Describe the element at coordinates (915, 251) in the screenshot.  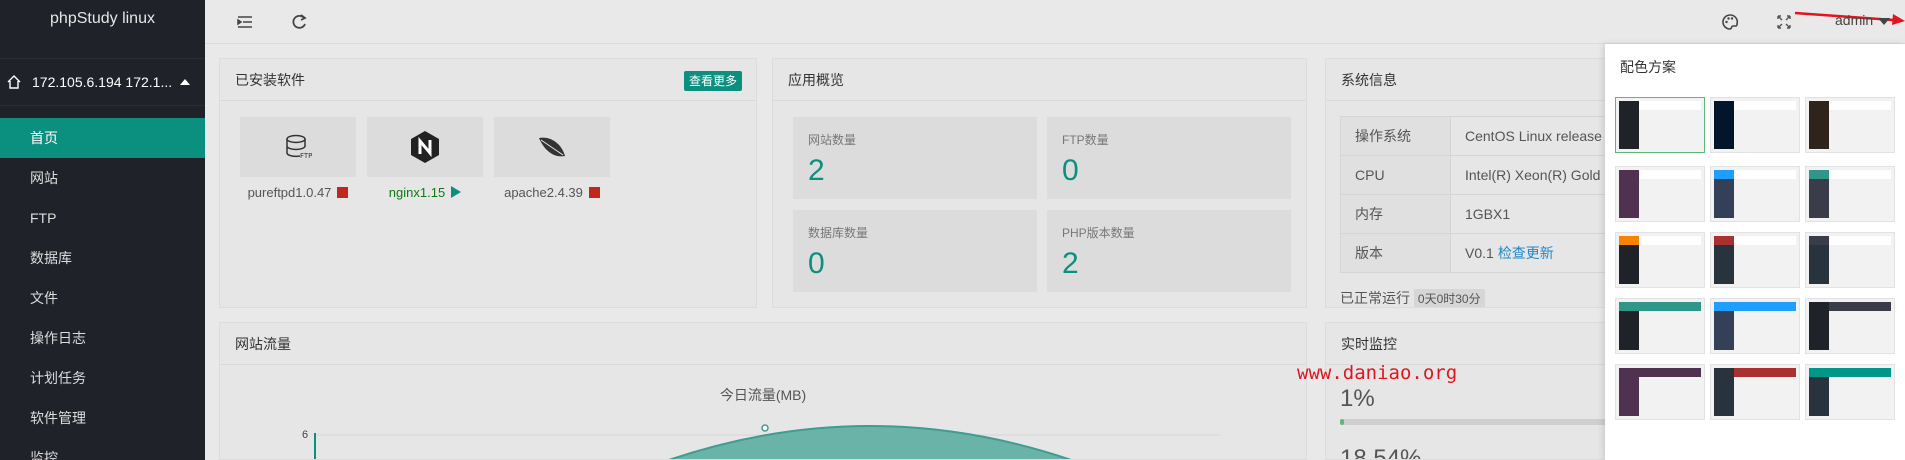
I see `stat-databases: 数据库数量 0` at that location.